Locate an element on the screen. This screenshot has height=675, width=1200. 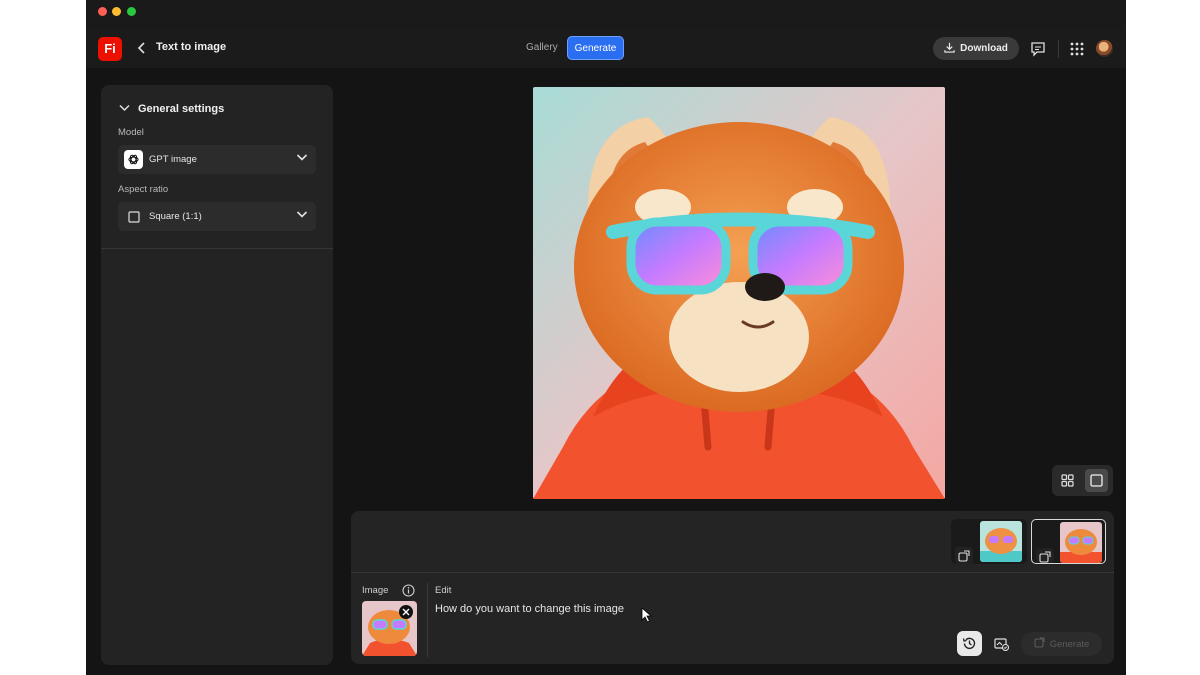
variation-thumbnail is located at coordinates (989, 541).